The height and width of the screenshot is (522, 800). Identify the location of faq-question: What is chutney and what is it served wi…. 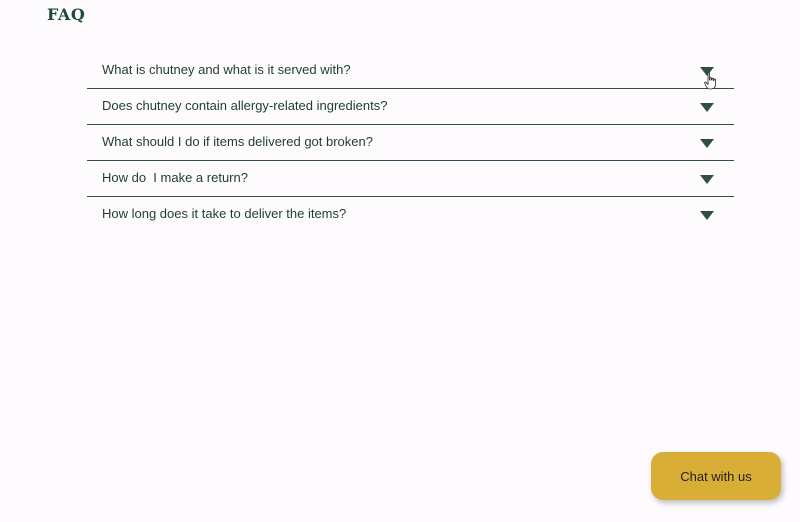
(226, 69).